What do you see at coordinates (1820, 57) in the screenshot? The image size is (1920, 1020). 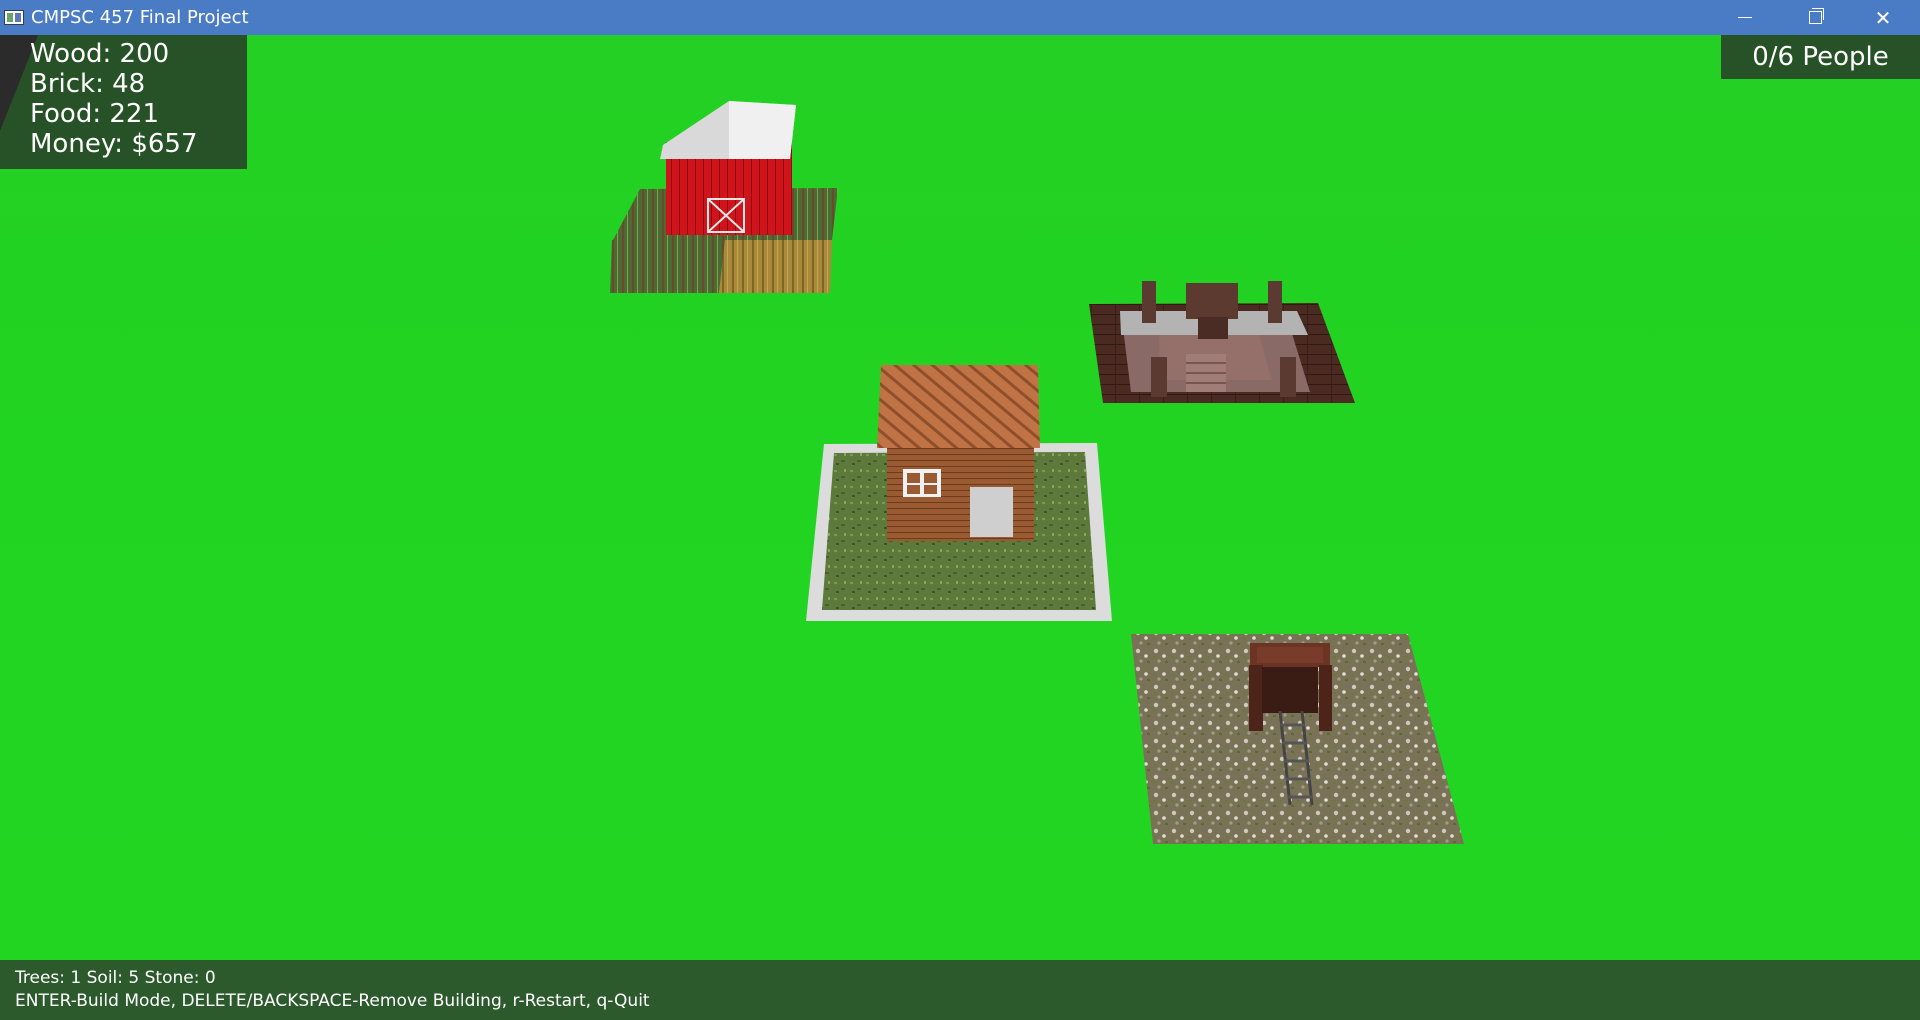 I see `population-counter: 0/6 People` at bounding box center [1820, 57].